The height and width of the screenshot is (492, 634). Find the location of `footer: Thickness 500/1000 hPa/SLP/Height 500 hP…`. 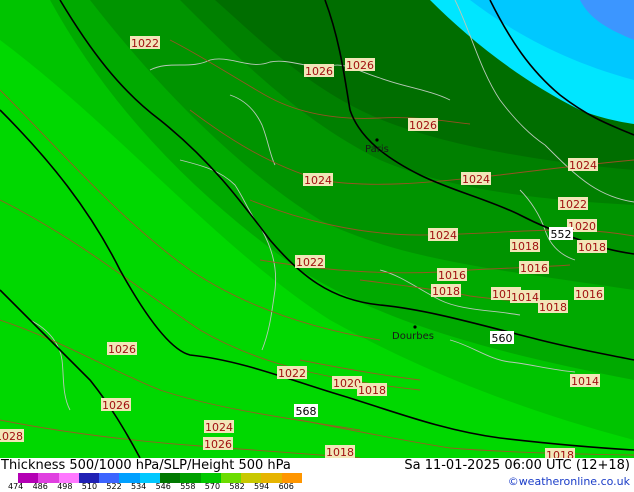

footer: Thickness 500/1000 hPa/SLP/Height 500 hP… is located at coordinates (317, 475).